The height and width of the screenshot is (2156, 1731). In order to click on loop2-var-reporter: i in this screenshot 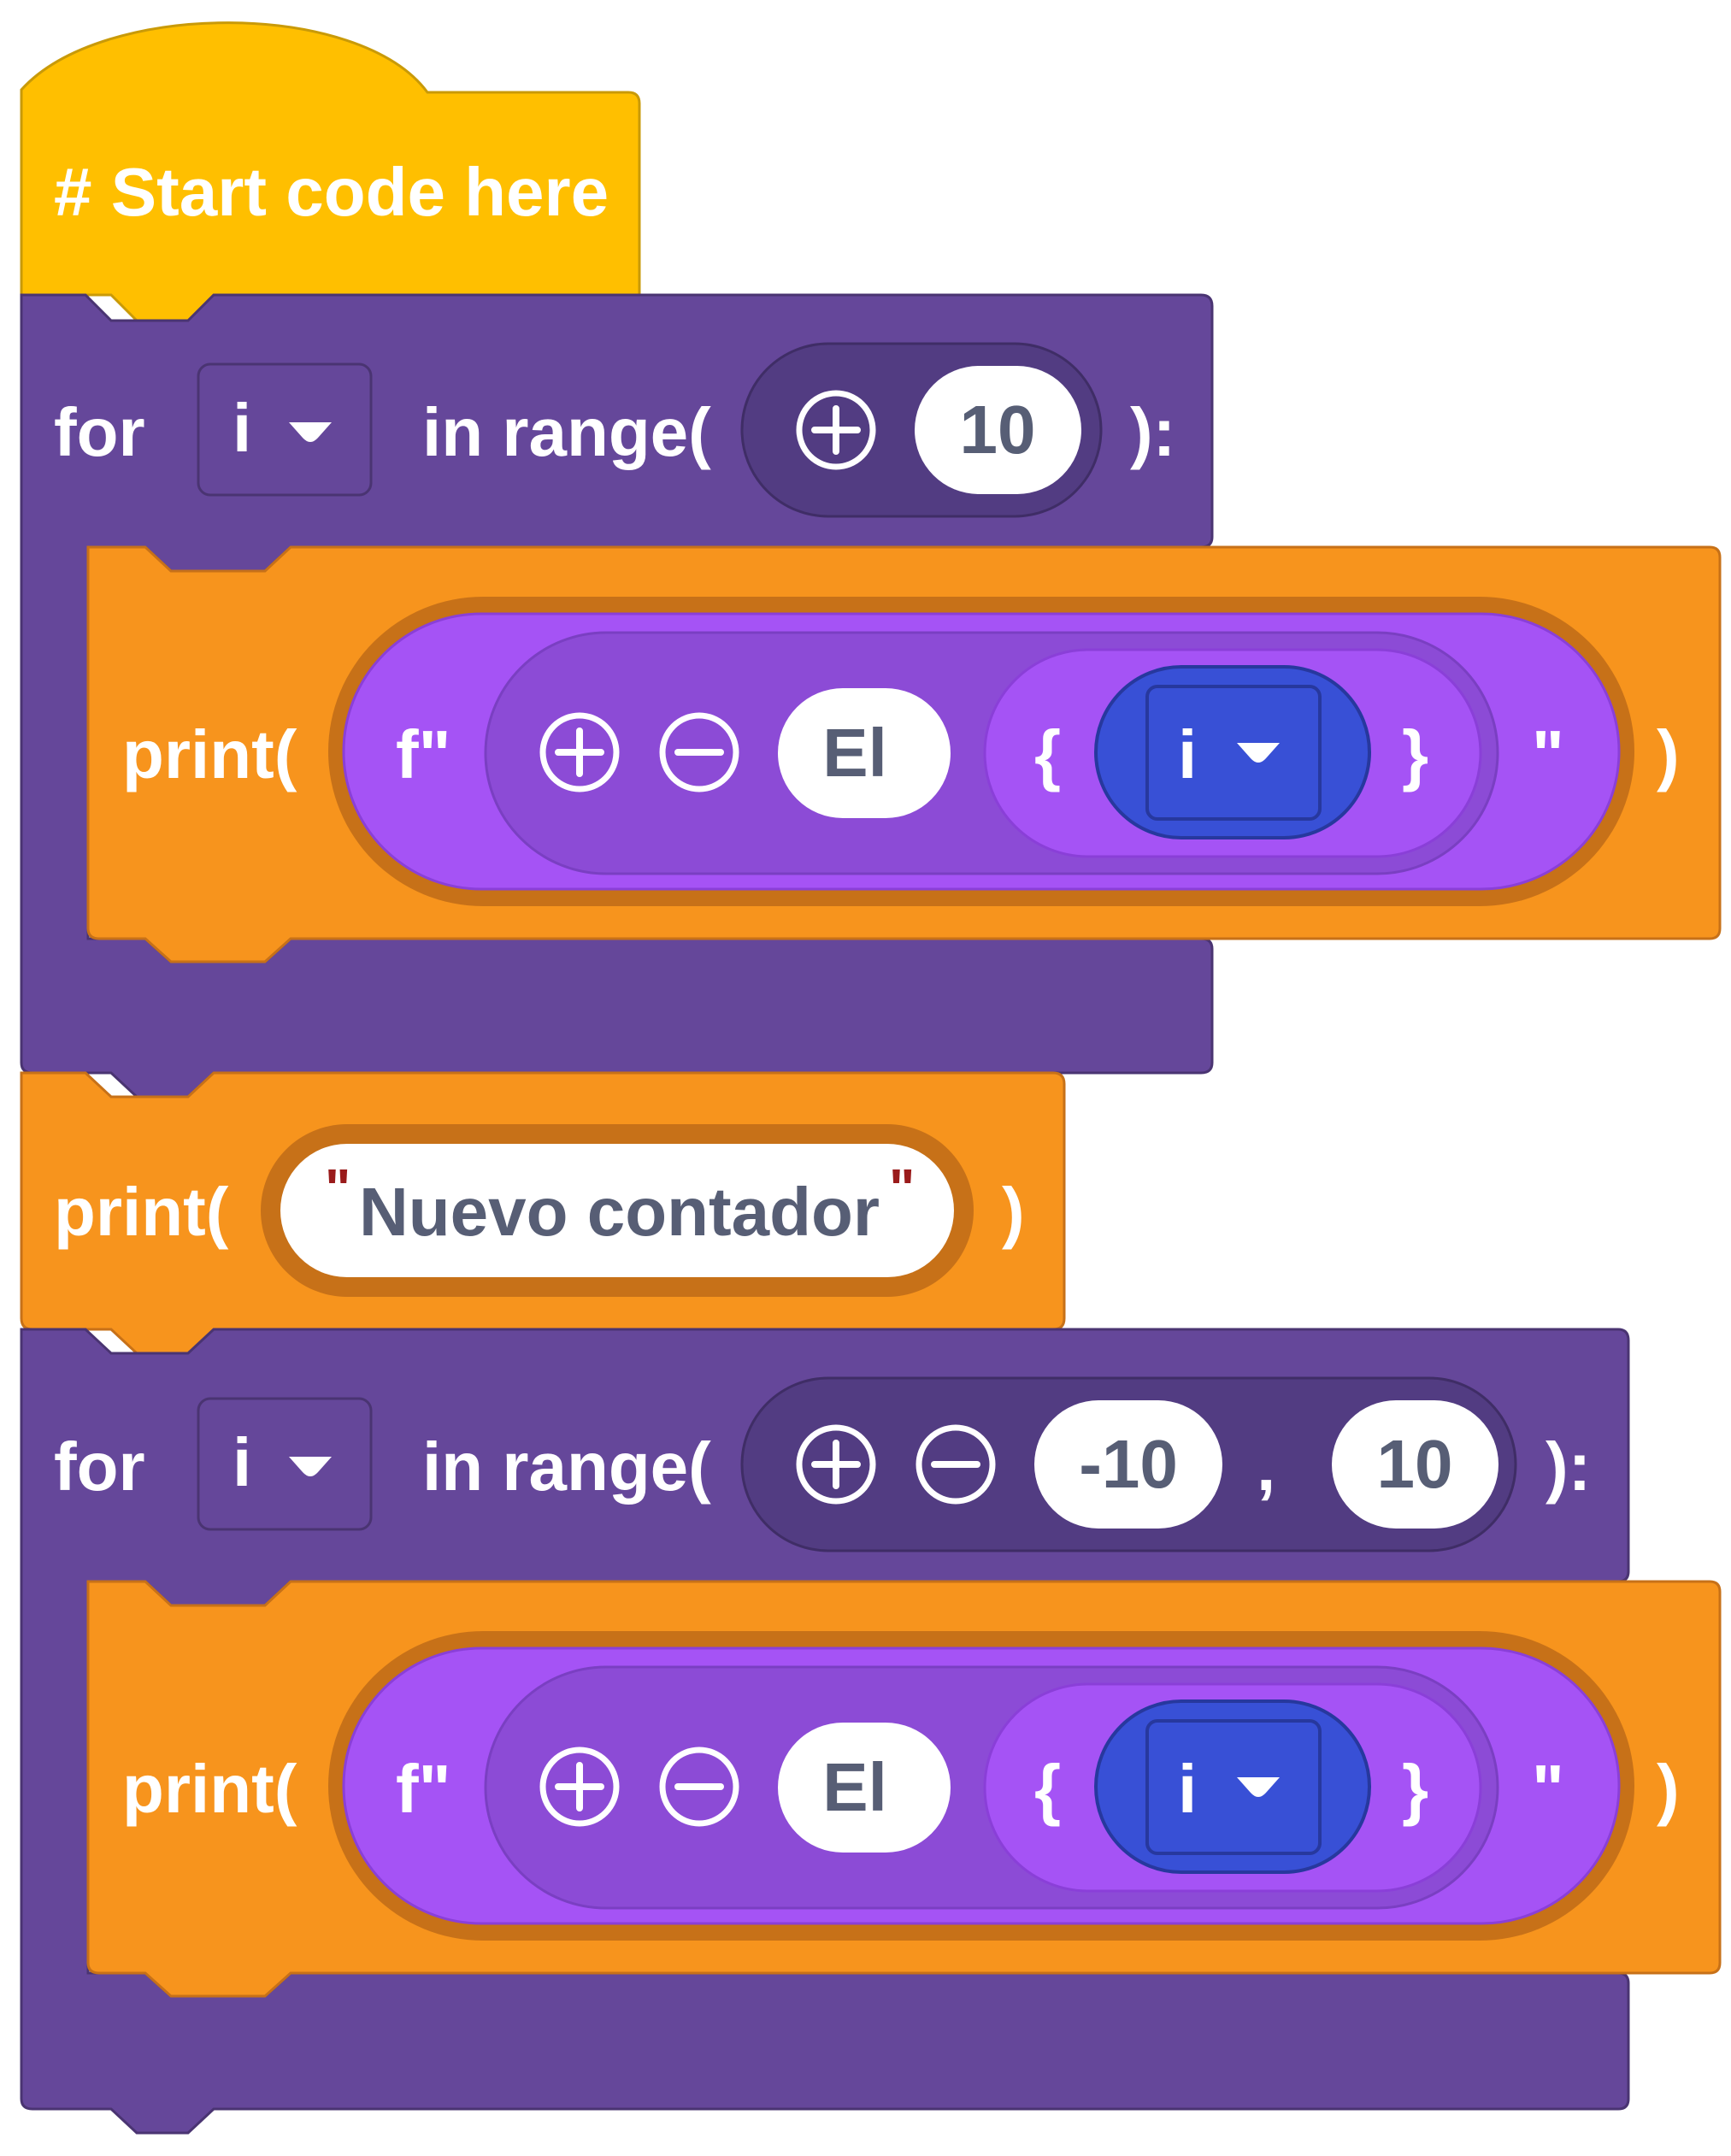, I will do `click(1232, 1786)`.